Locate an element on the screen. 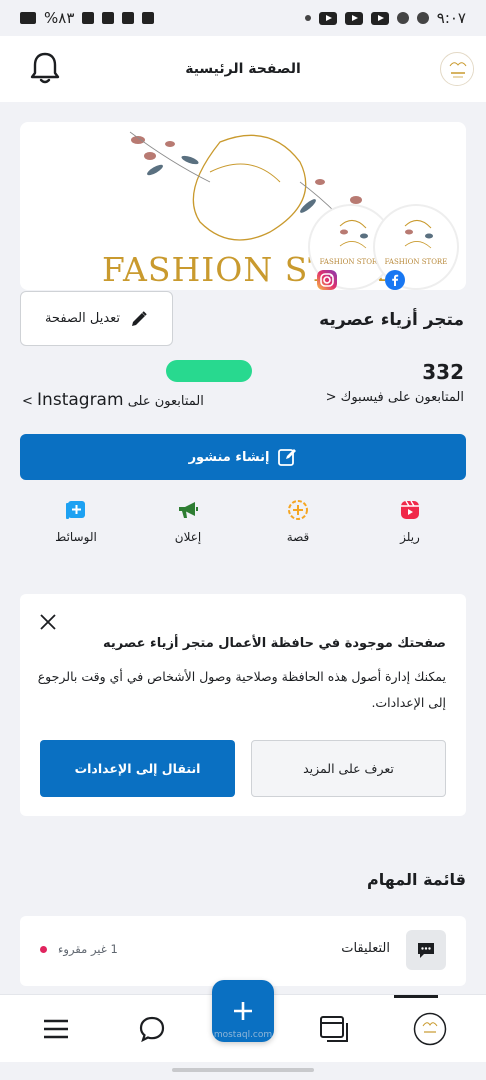 The image size is (486, 1080). media-label: الوسائط is located at coordinates (76, 537).